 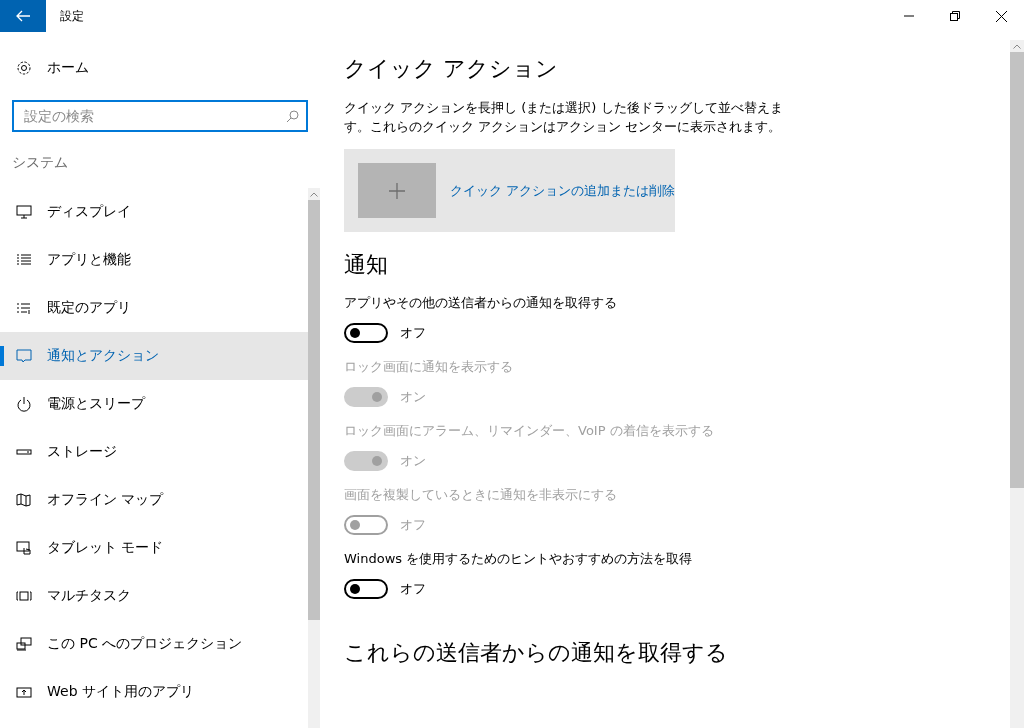 I want to click on screens-icon, so click(x=24, y=644).